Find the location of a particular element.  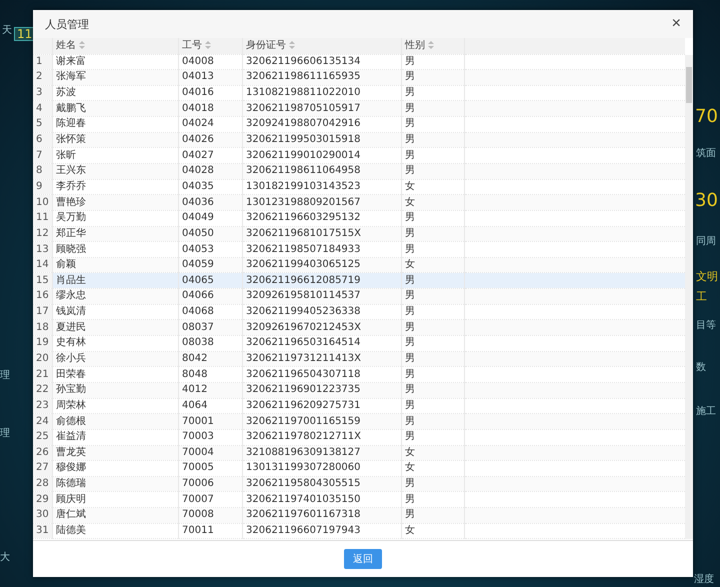

table-cell: 131082198811022010 is located at coordinates (303, 92).